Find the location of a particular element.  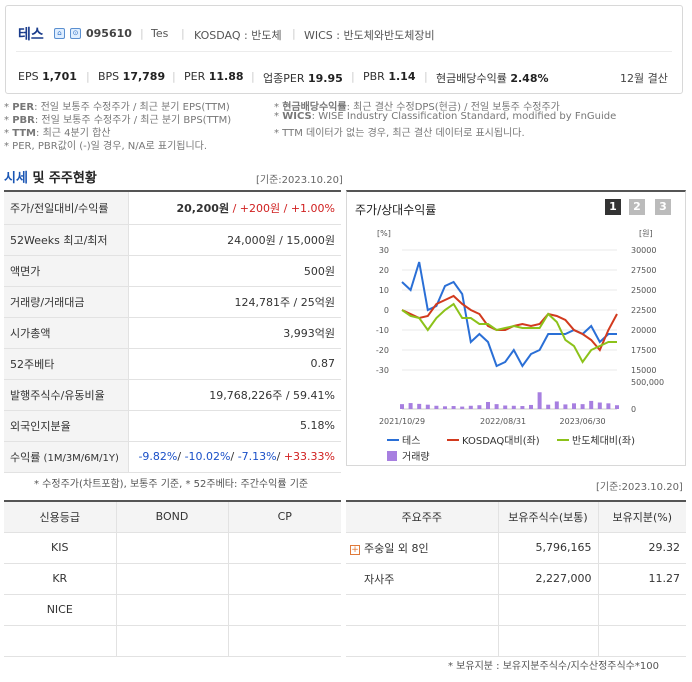

stock-name: 테스 is located at coordinates (31, 34).